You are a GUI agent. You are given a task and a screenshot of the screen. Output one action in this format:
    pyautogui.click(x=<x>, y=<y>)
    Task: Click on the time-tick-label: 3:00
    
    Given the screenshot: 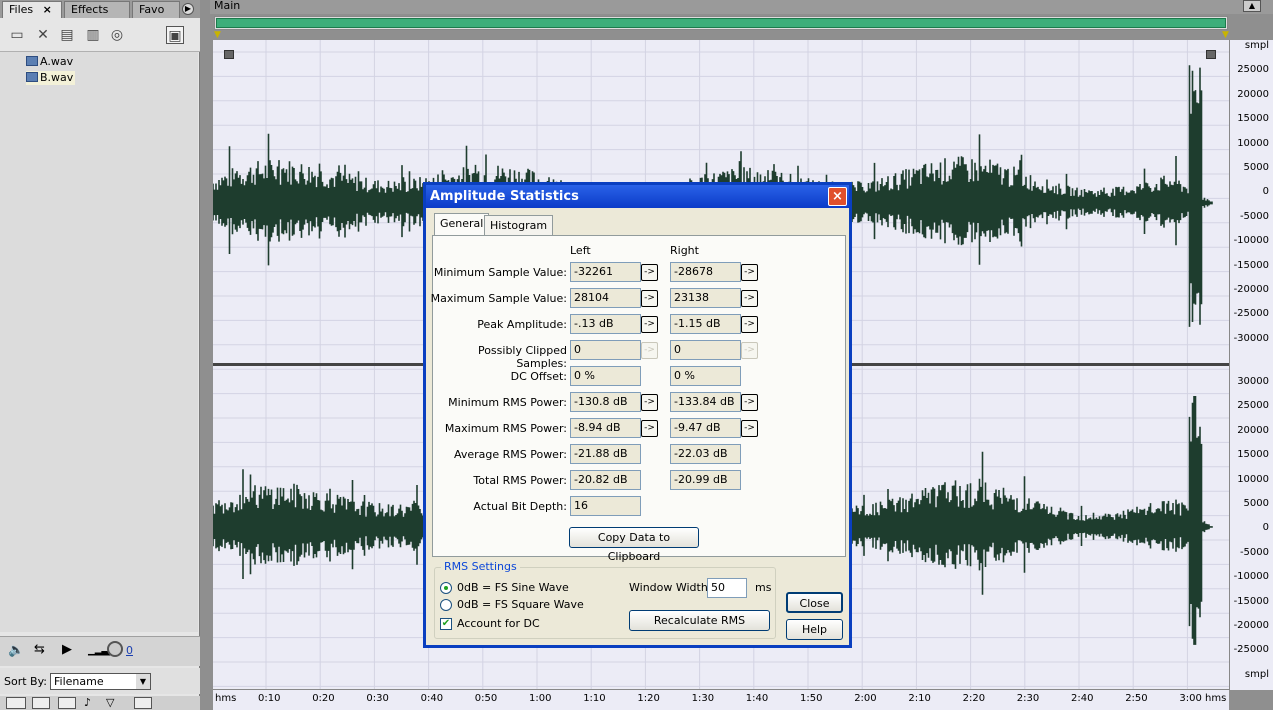 What is the action you would take?
    pyautogui.click(x=1190, y=698)
    